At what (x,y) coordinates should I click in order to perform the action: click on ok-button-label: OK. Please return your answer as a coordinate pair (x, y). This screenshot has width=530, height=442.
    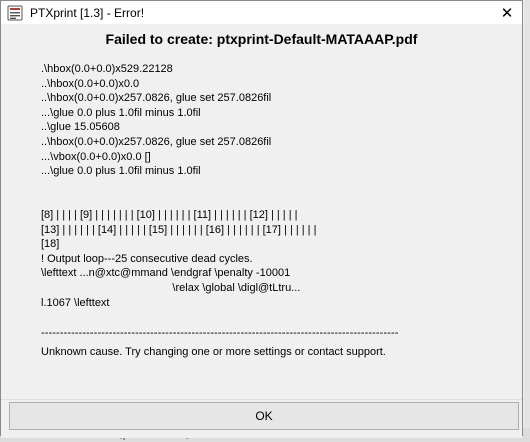
    Looking at the image, I should click on (264, 416).